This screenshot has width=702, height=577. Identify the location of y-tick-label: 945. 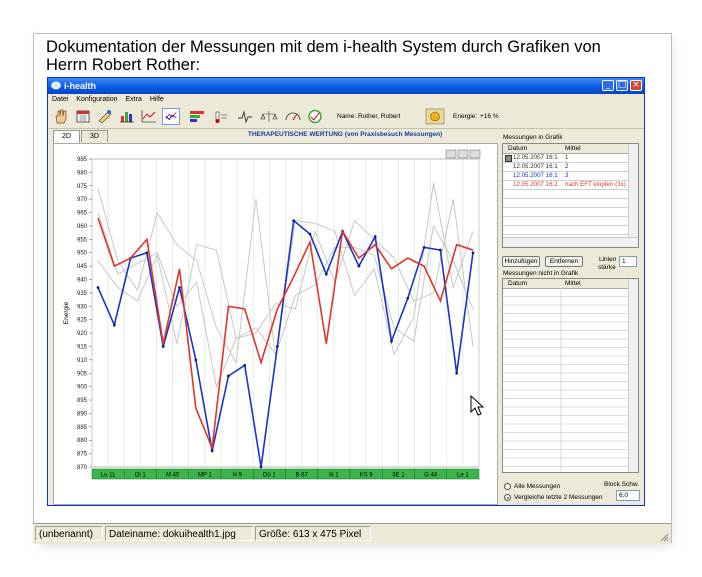
(82, 267).